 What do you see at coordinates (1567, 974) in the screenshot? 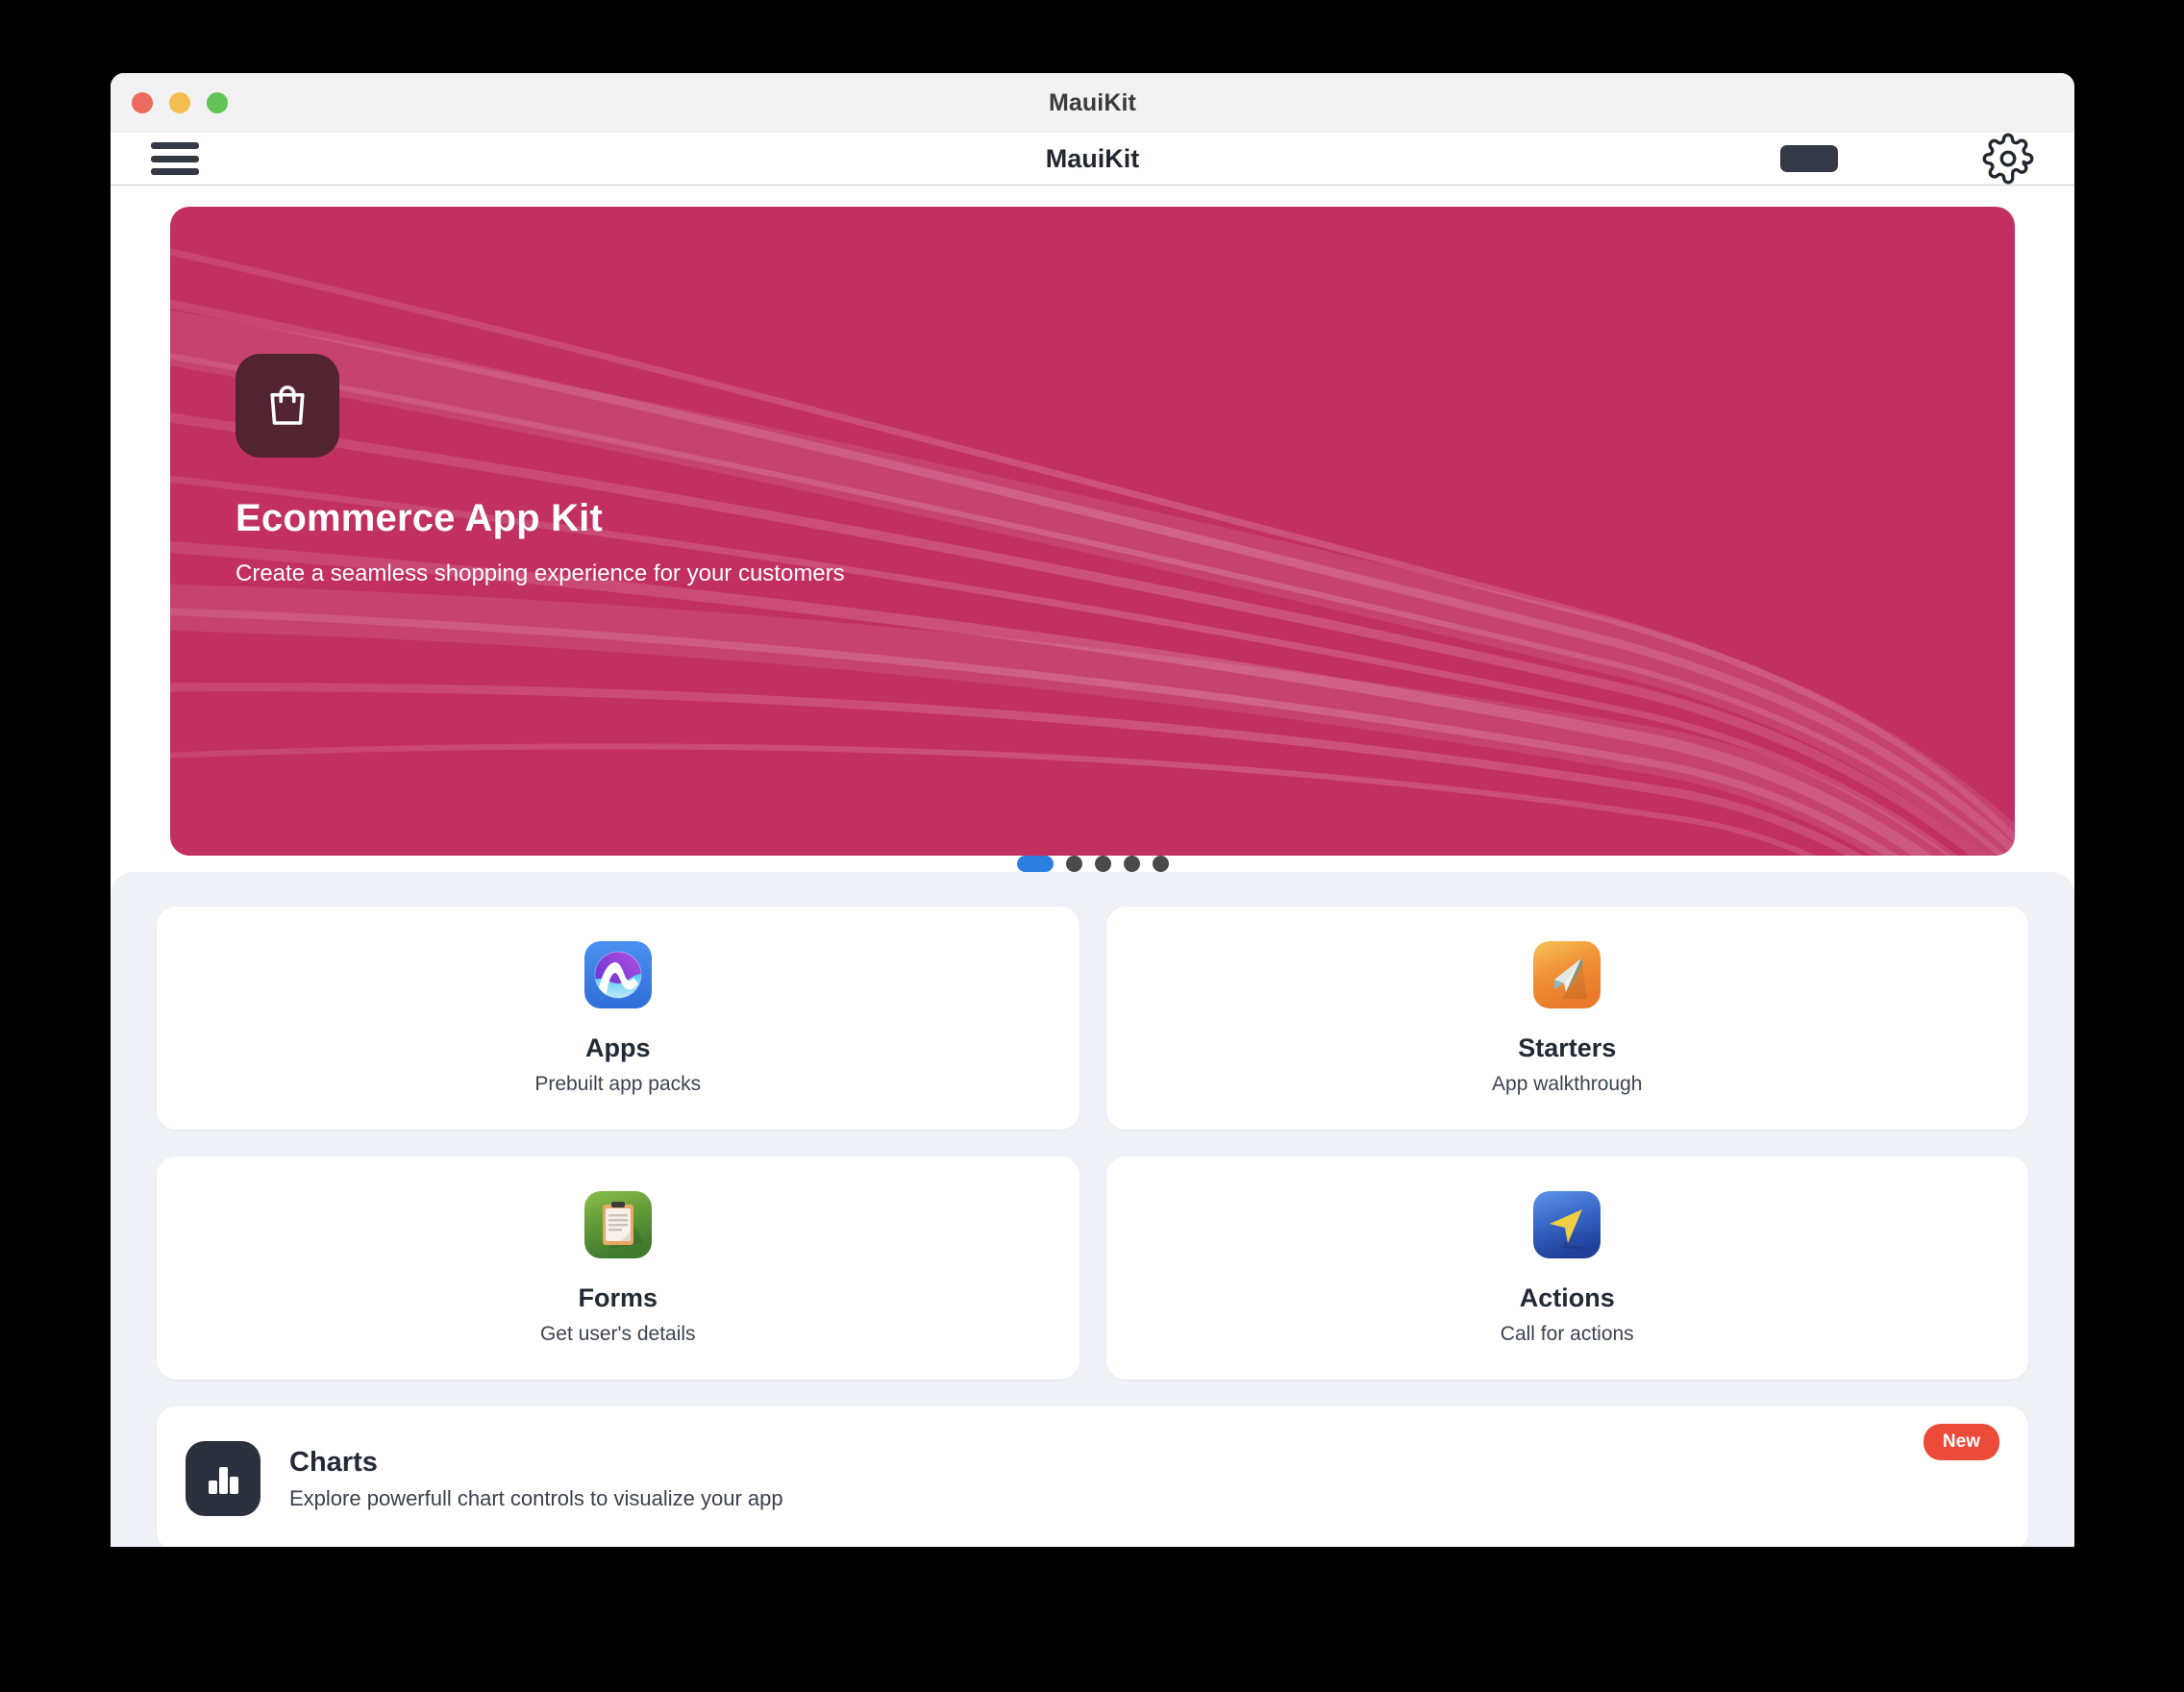
I see `paper-plane-icon` at bounding box center [1567, 974].